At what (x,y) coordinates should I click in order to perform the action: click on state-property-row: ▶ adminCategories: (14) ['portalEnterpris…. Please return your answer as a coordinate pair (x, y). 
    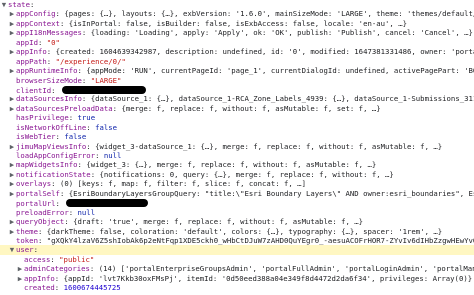
    Looking at the image, I should click on (237, 268).